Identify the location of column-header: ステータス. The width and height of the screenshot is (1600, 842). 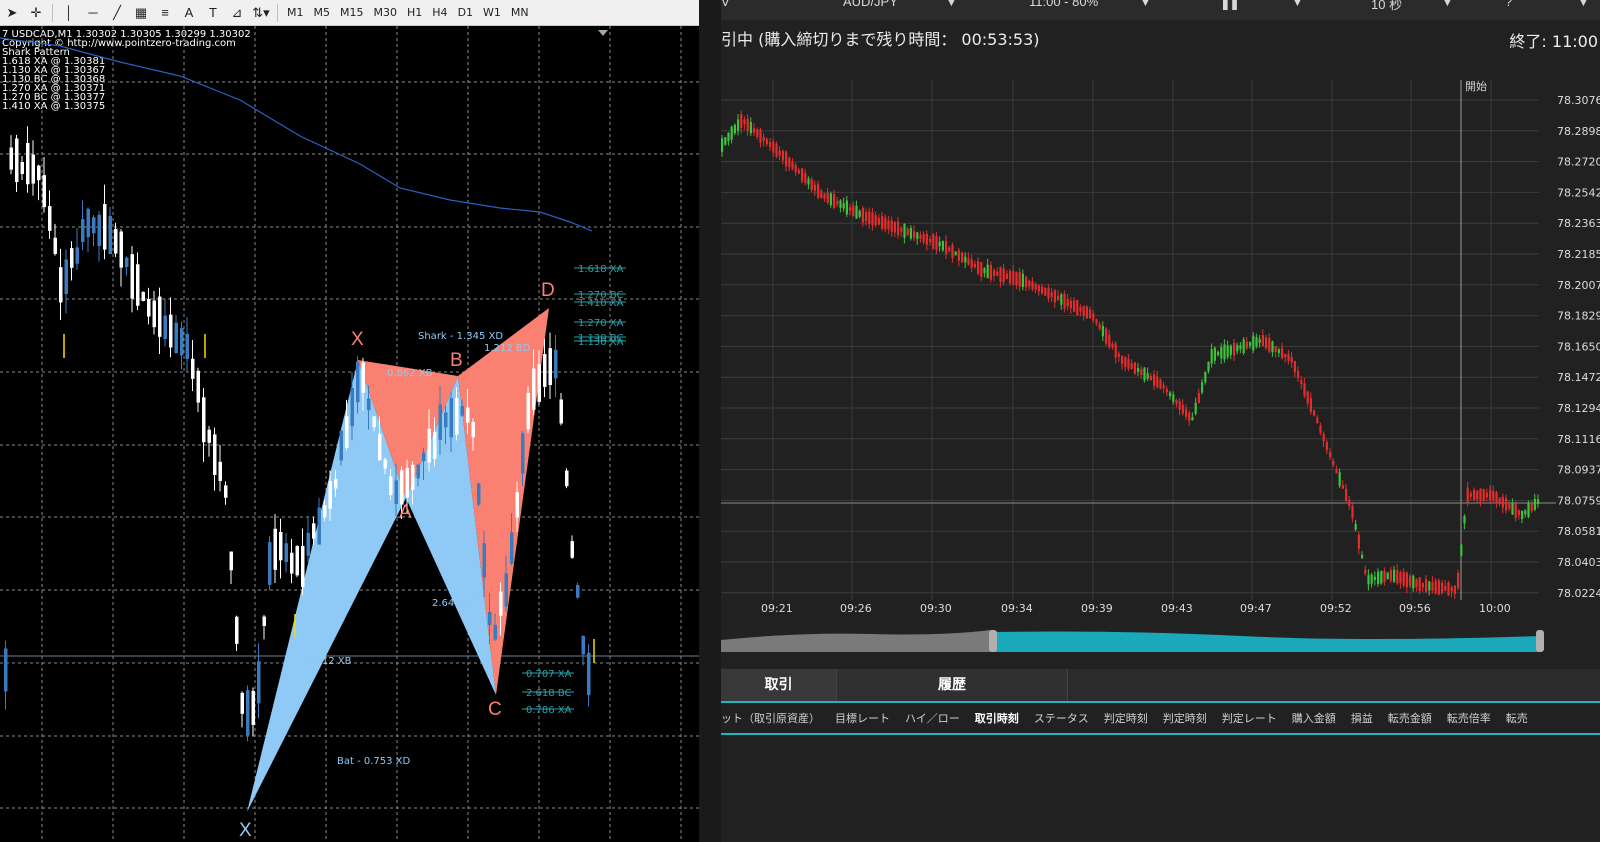
(1061, 718).